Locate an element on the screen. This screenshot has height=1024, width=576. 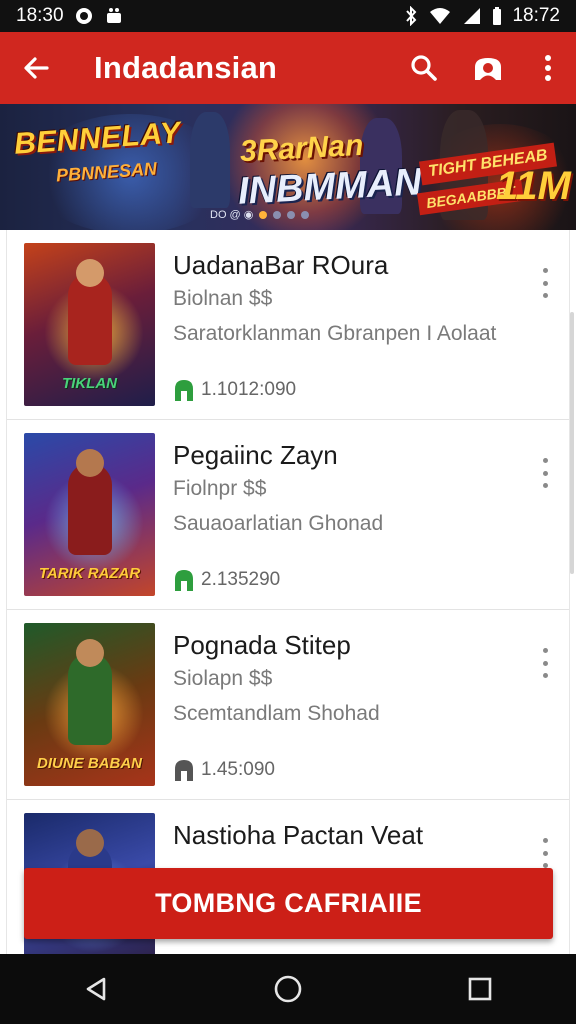
download-stat: 1.45:090 is located at coordinates (224, 770).